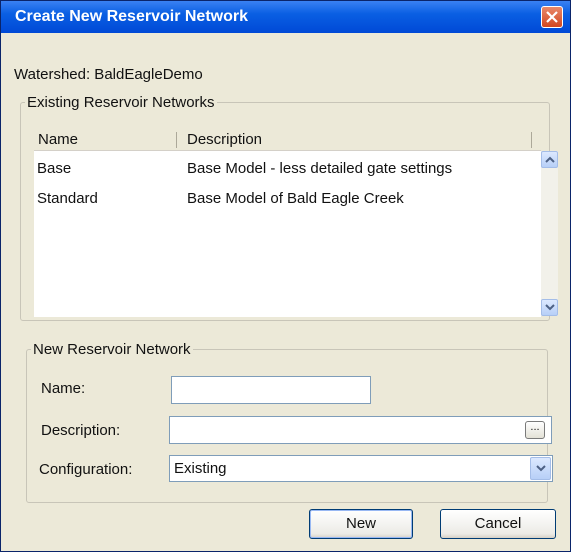 Image resolution: width=571 pixels, height=552 pixels. Describe the element at coordinates (295, 198) in the screenshot. I see `row-description: Base Model of Bald Eagle Creek` at that location.